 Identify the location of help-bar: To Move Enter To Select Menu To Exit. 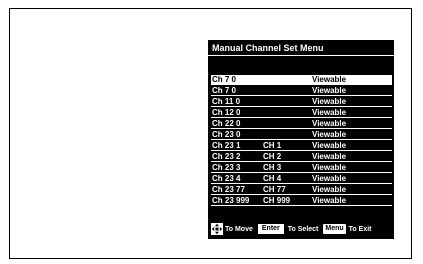
(293, 229).